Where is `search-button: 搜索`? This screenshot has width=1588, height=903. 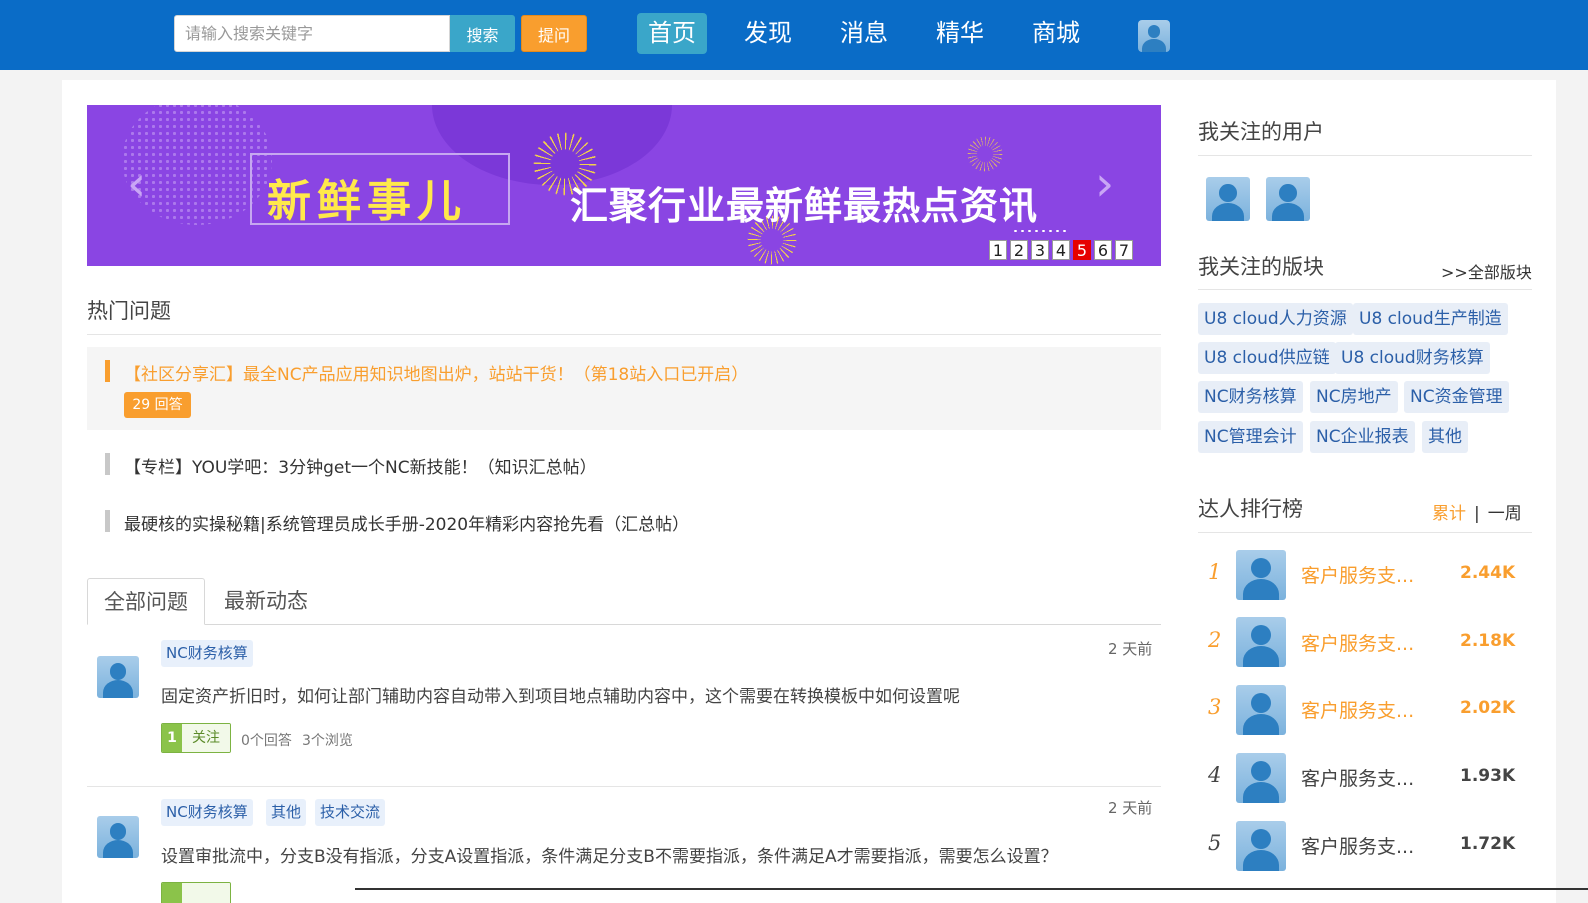
search-button: 搜索 is located at coordinates (482, 33).